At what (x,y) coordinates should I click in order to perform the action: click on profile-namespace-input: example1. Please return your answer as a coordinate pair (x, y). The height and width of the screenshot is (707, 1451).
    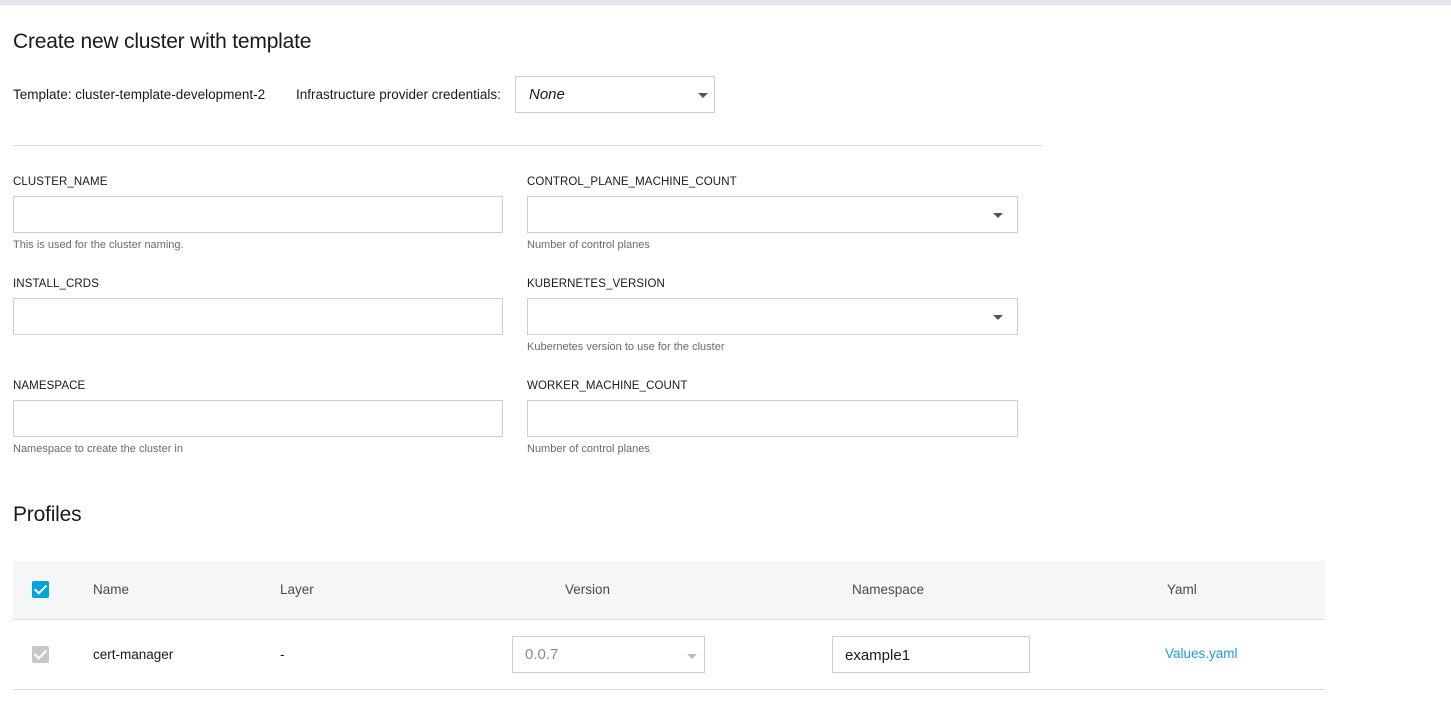
    Looking at the image, I should click on (931, 654).